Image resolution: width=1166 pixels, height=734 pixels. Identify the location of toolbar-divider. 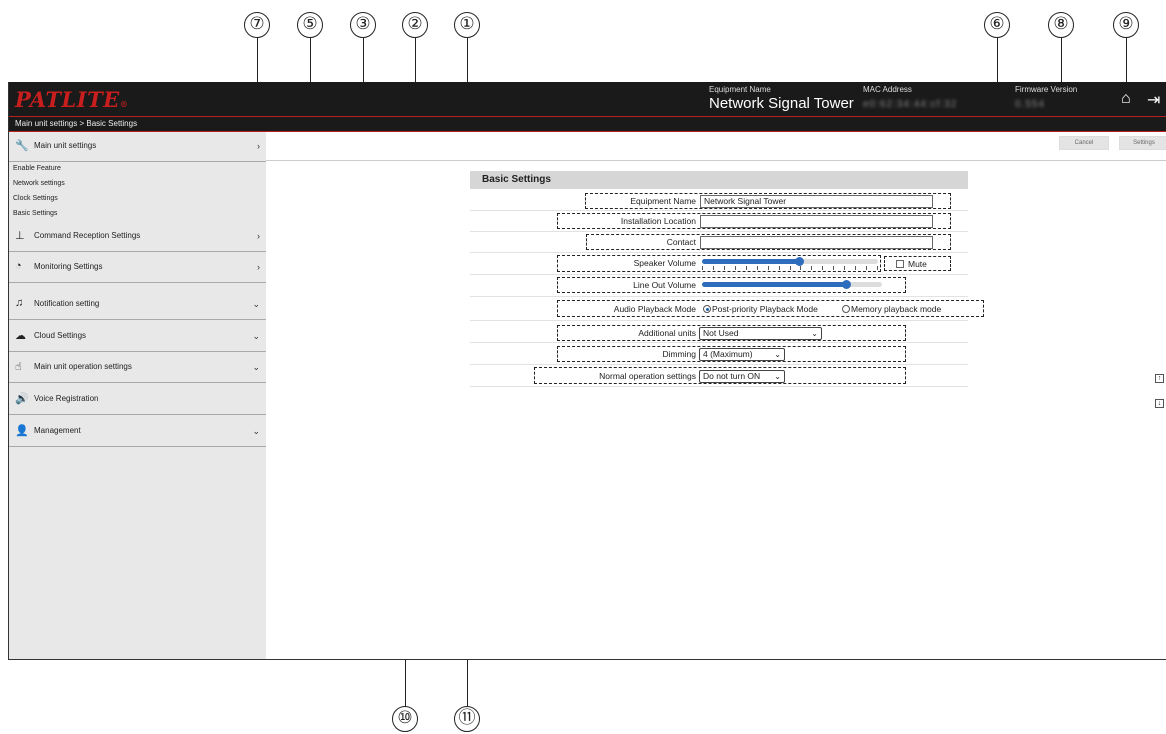
(716, 160).